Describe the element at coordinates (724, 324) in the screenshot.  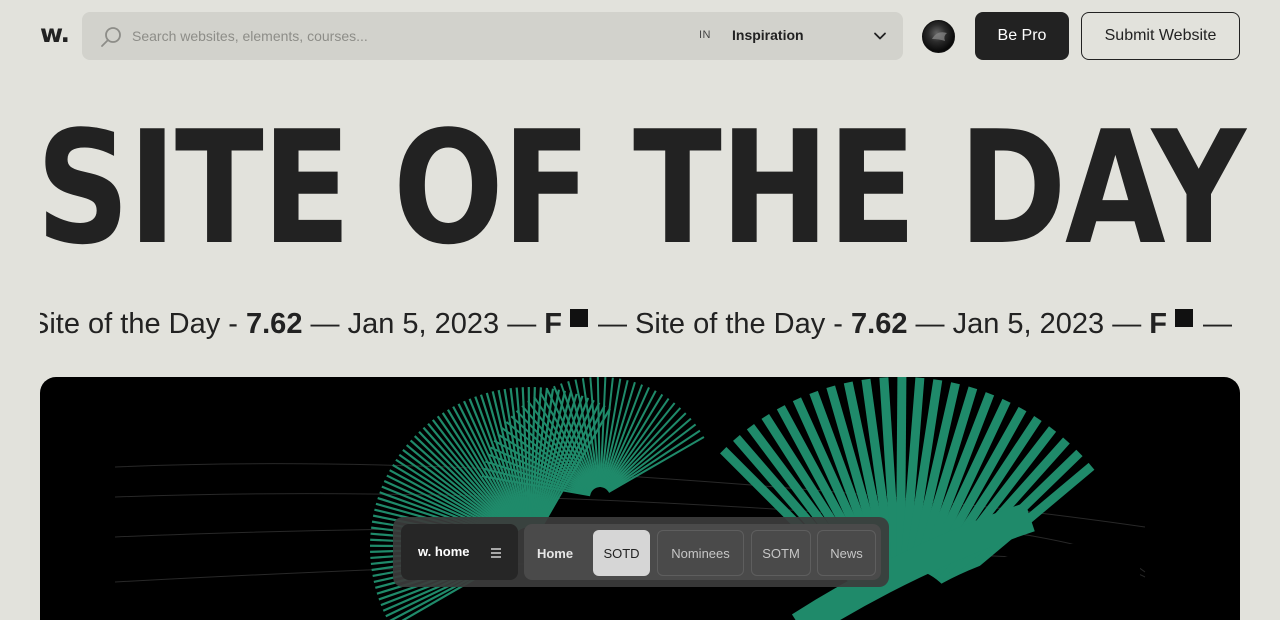
I see `ticker-label: — Site of the Day -` at that location.